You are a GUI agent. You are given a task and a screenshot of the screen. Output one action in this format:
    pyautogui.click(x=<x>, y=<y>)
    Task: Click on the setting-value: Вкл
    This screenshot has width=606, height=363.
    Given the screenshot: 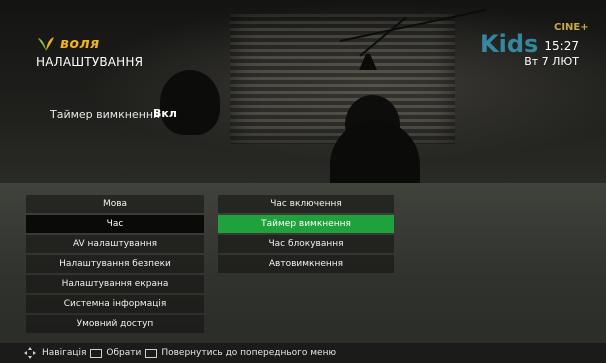 What is the action you would take?
    pyautogui.click(x=165, y=113)
    